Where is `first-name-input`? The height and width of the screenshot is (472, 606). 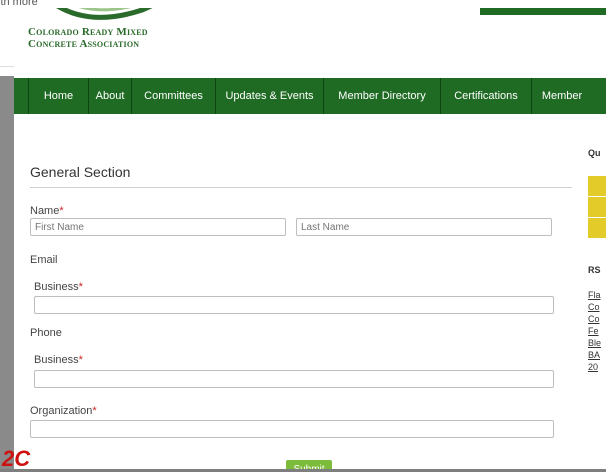 first-name-input is located at coordinates (158, 227).